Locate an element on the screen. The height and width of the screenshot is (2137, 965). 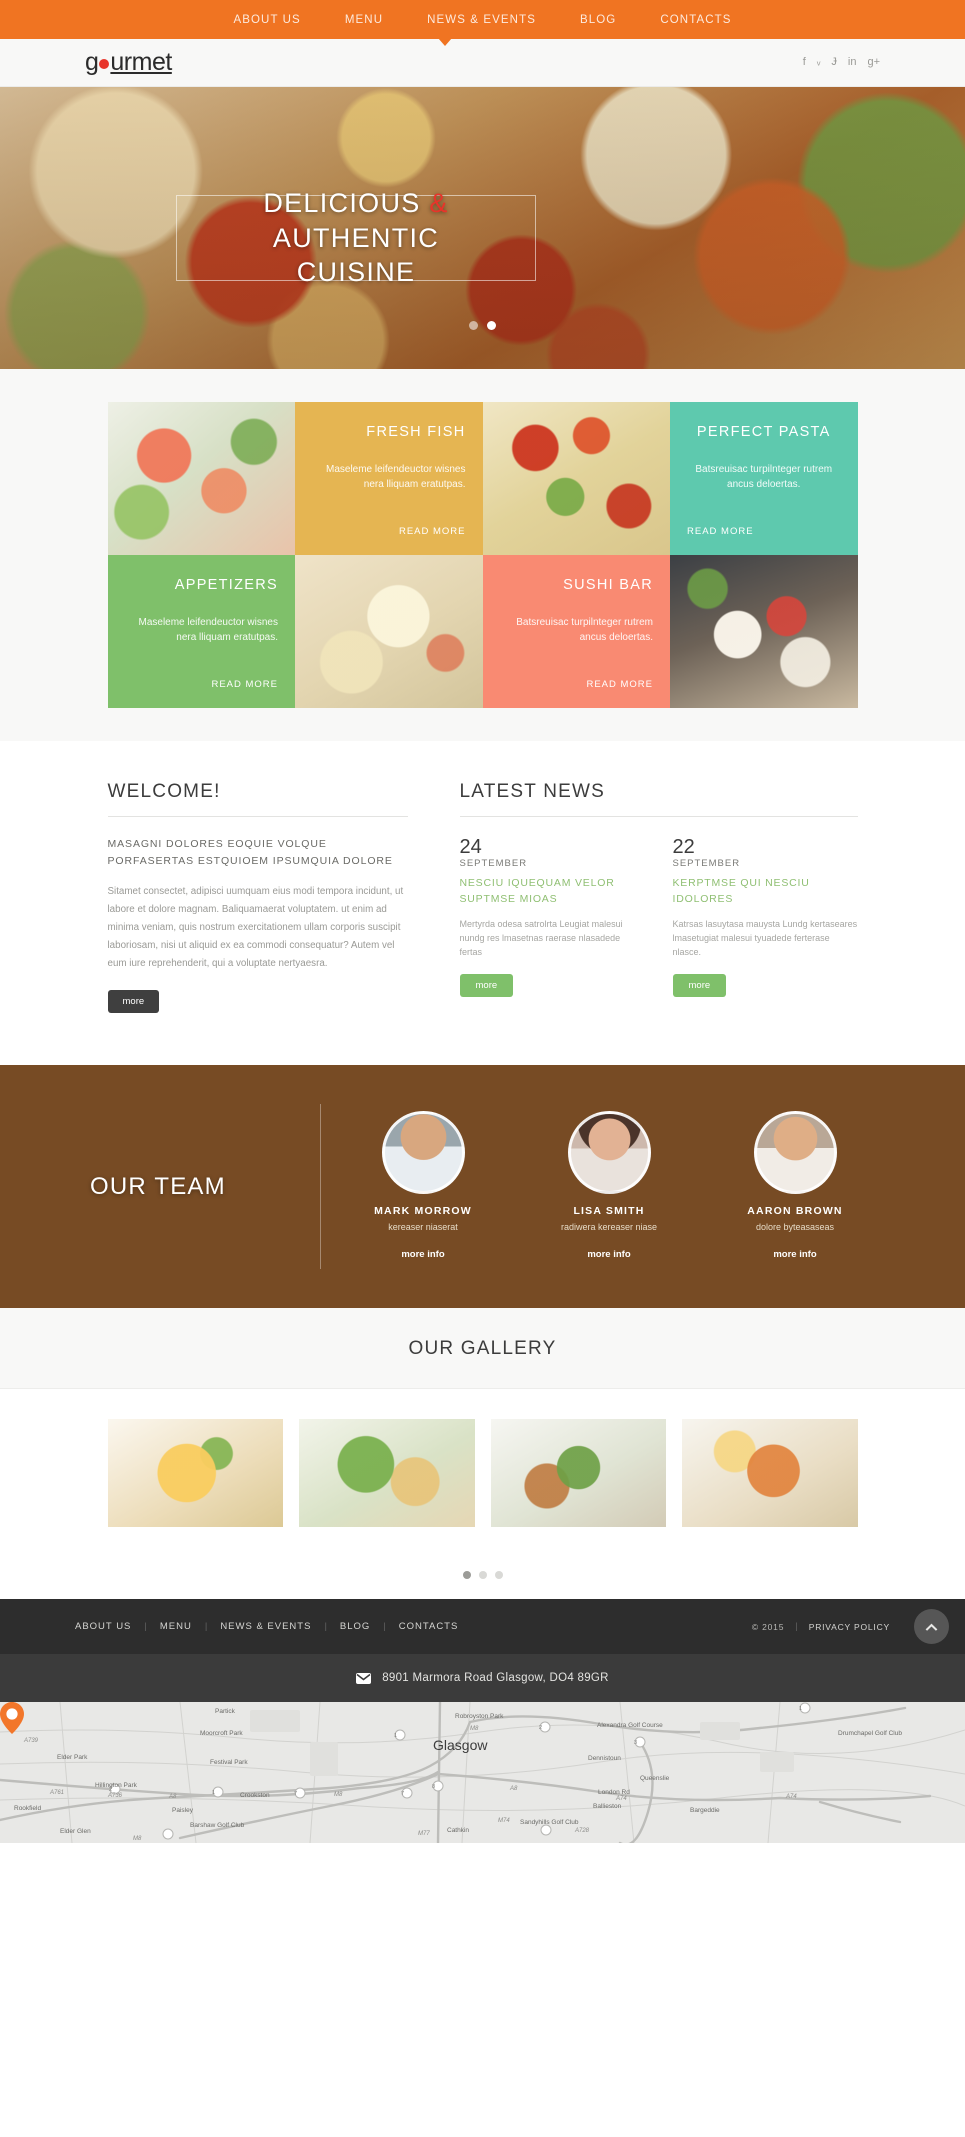
footer-nav-menu: MENU is located at coordinates (176, 1626).